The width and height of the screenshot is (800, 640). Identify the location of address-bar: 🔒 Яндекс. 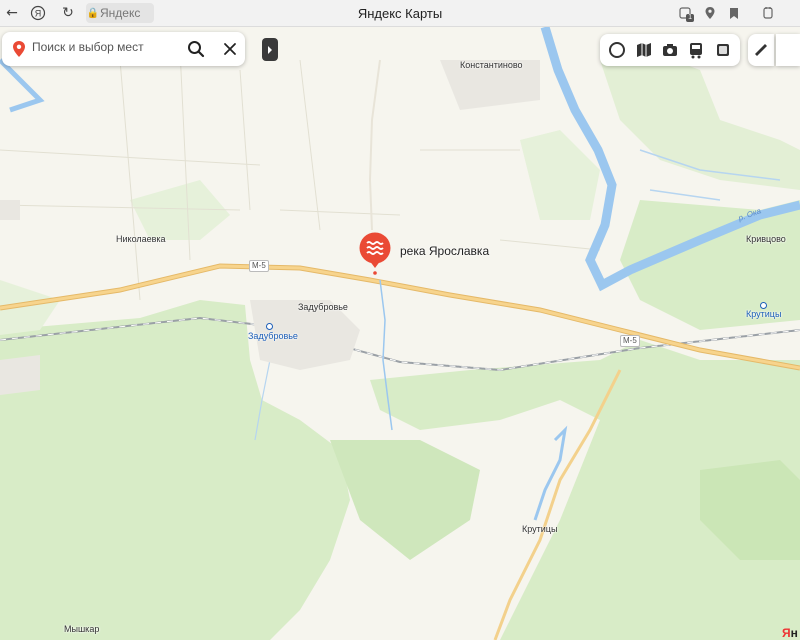
(120, 13).